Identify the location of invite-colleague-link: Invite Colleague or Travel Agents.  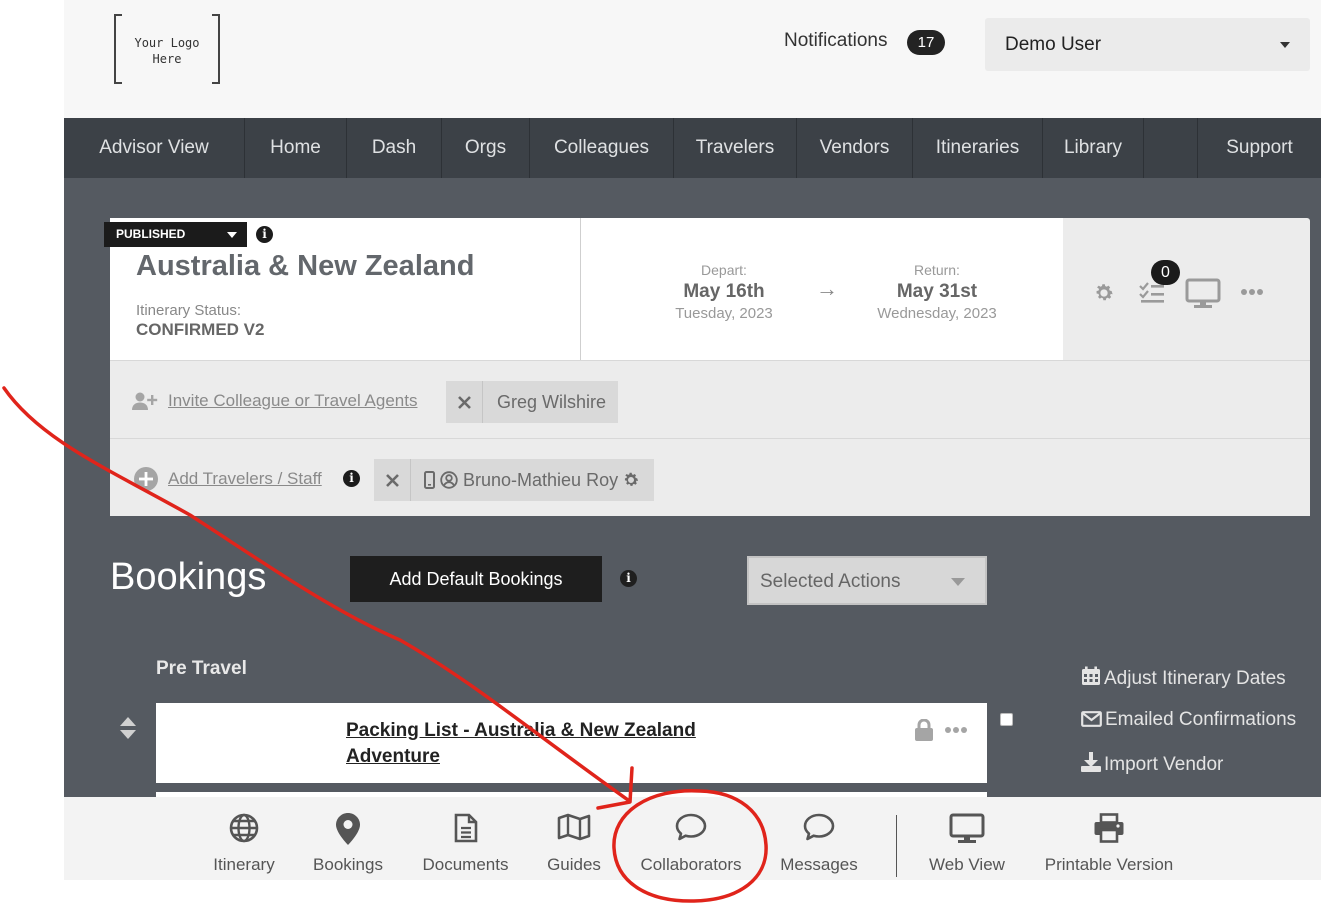
(292, 401).